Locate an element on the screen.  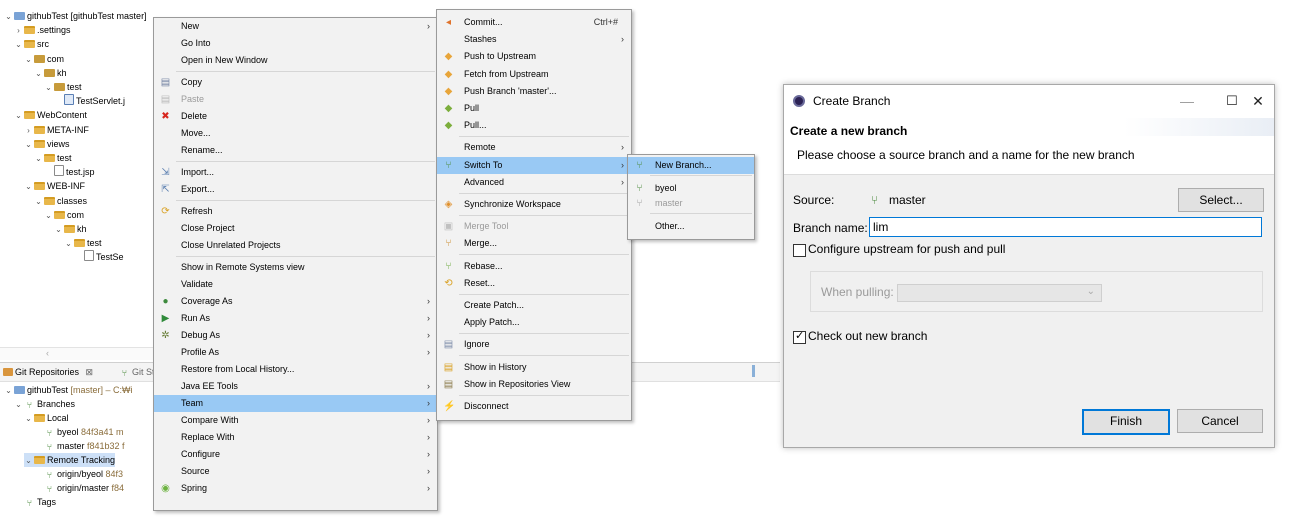
menu-open-new-window: Open in New Window is located at coordinates (295, 60).